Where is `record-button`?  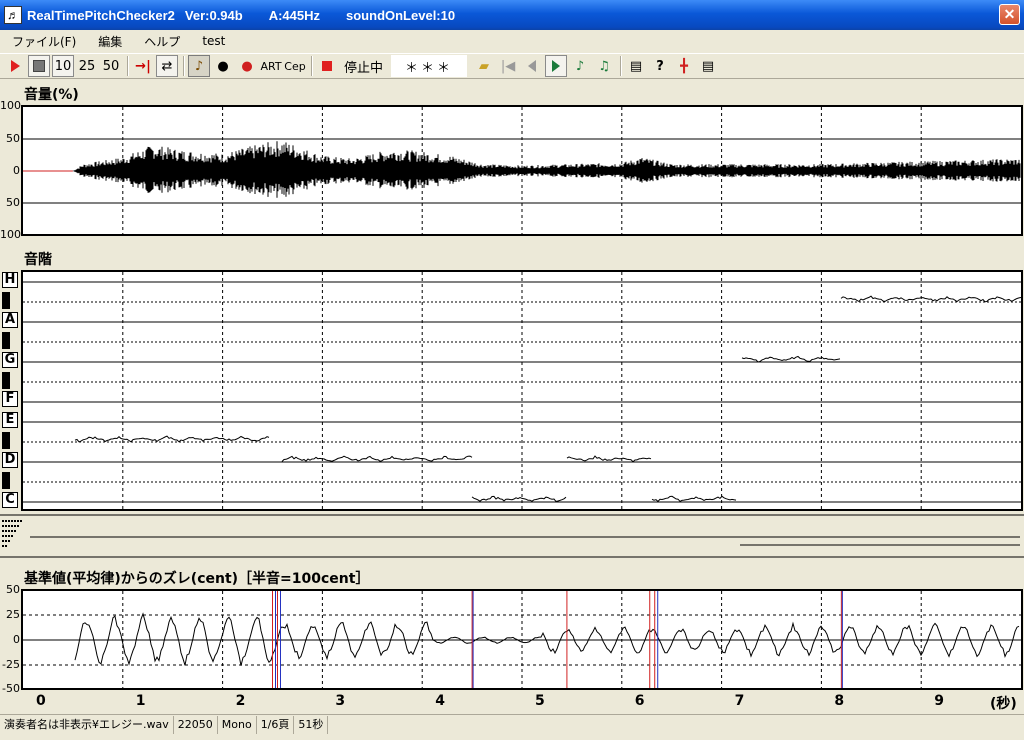
record-button is located at coordinates (327, 66).